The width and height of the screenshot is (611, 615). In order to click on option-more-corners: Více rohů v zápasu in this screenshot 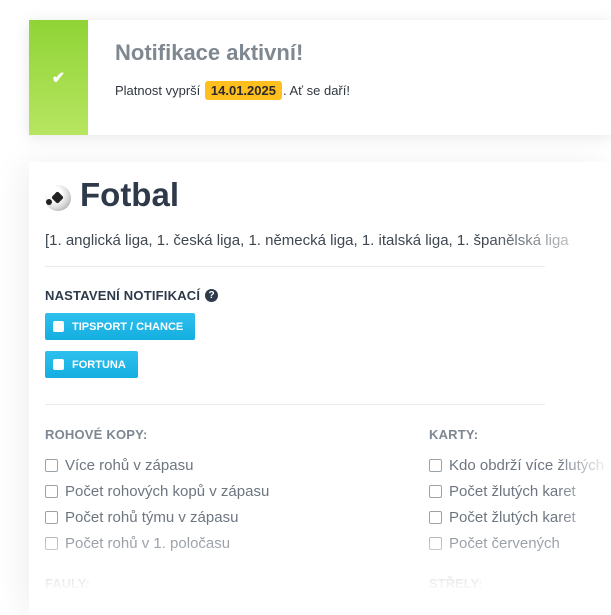, I will do `click(157, 465)`.